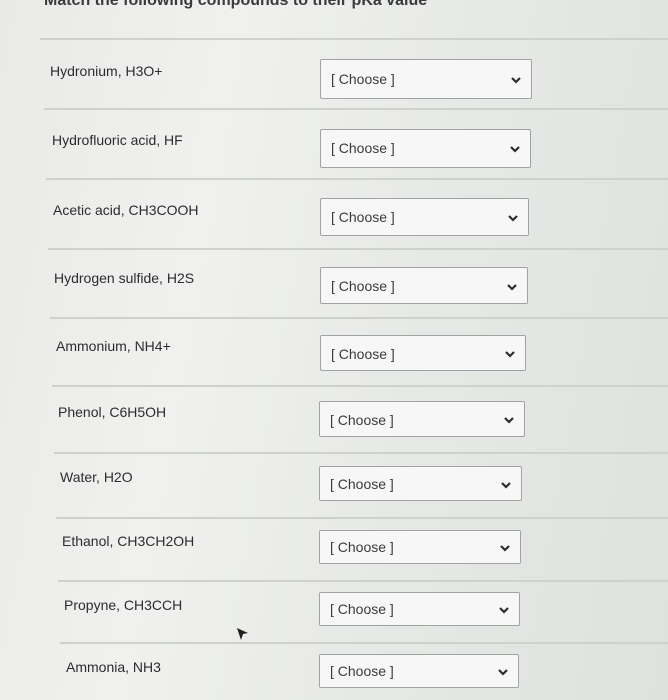 This screenshot has width=668, height=700. Describe the element at coordinates (124, 278) in the screenshot. I see `compound-label: Hydrogen sulfide, H2S` at that location.